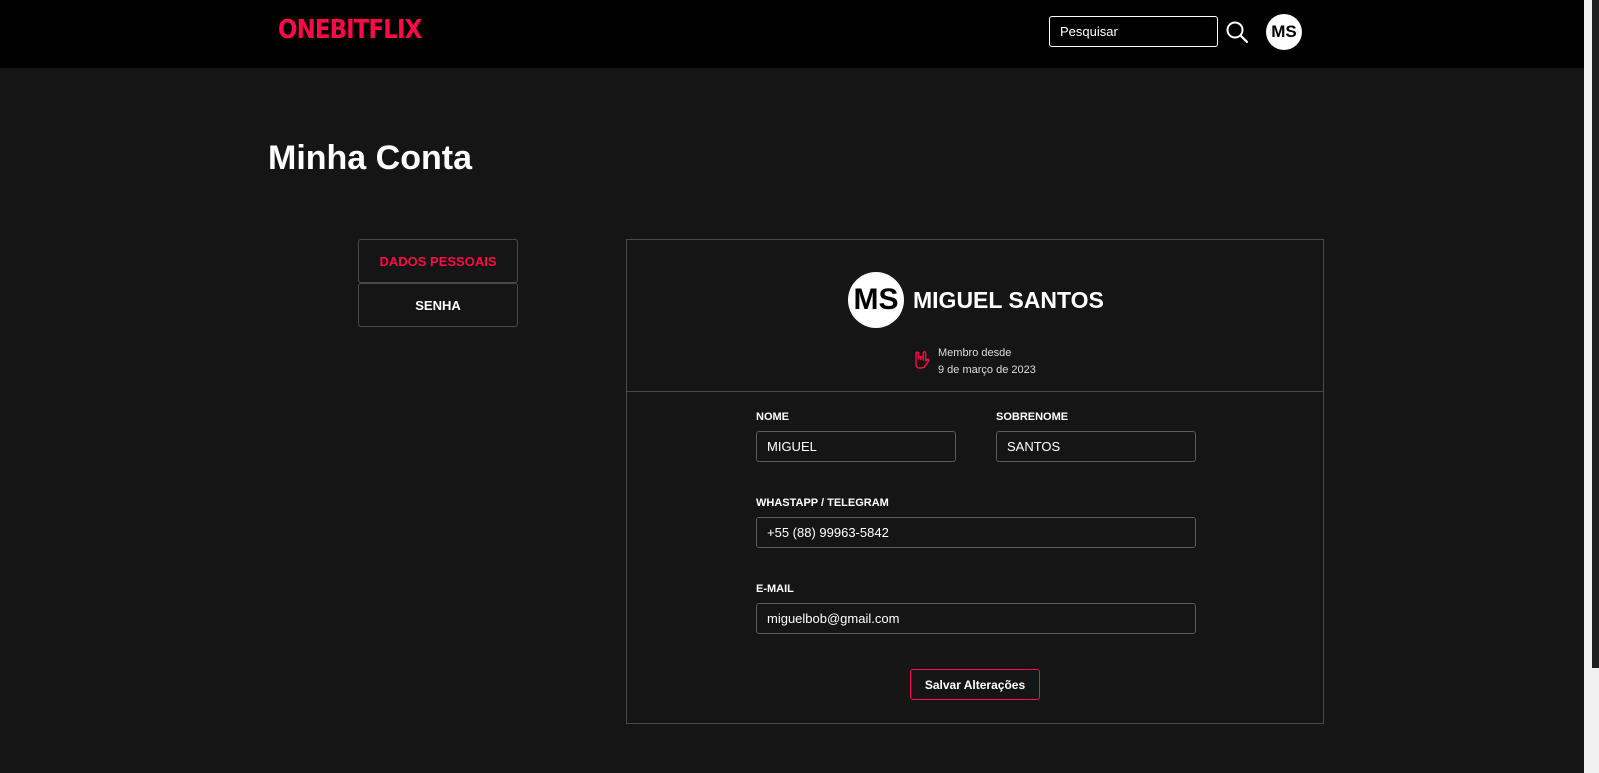 The width and height of the screenshot is (1599, 773). What do you see at coordinates (350, 30) in the screenshot?
I see `onebitflix-logo: ONEBITFLIX` at bounding box center [350, 30].